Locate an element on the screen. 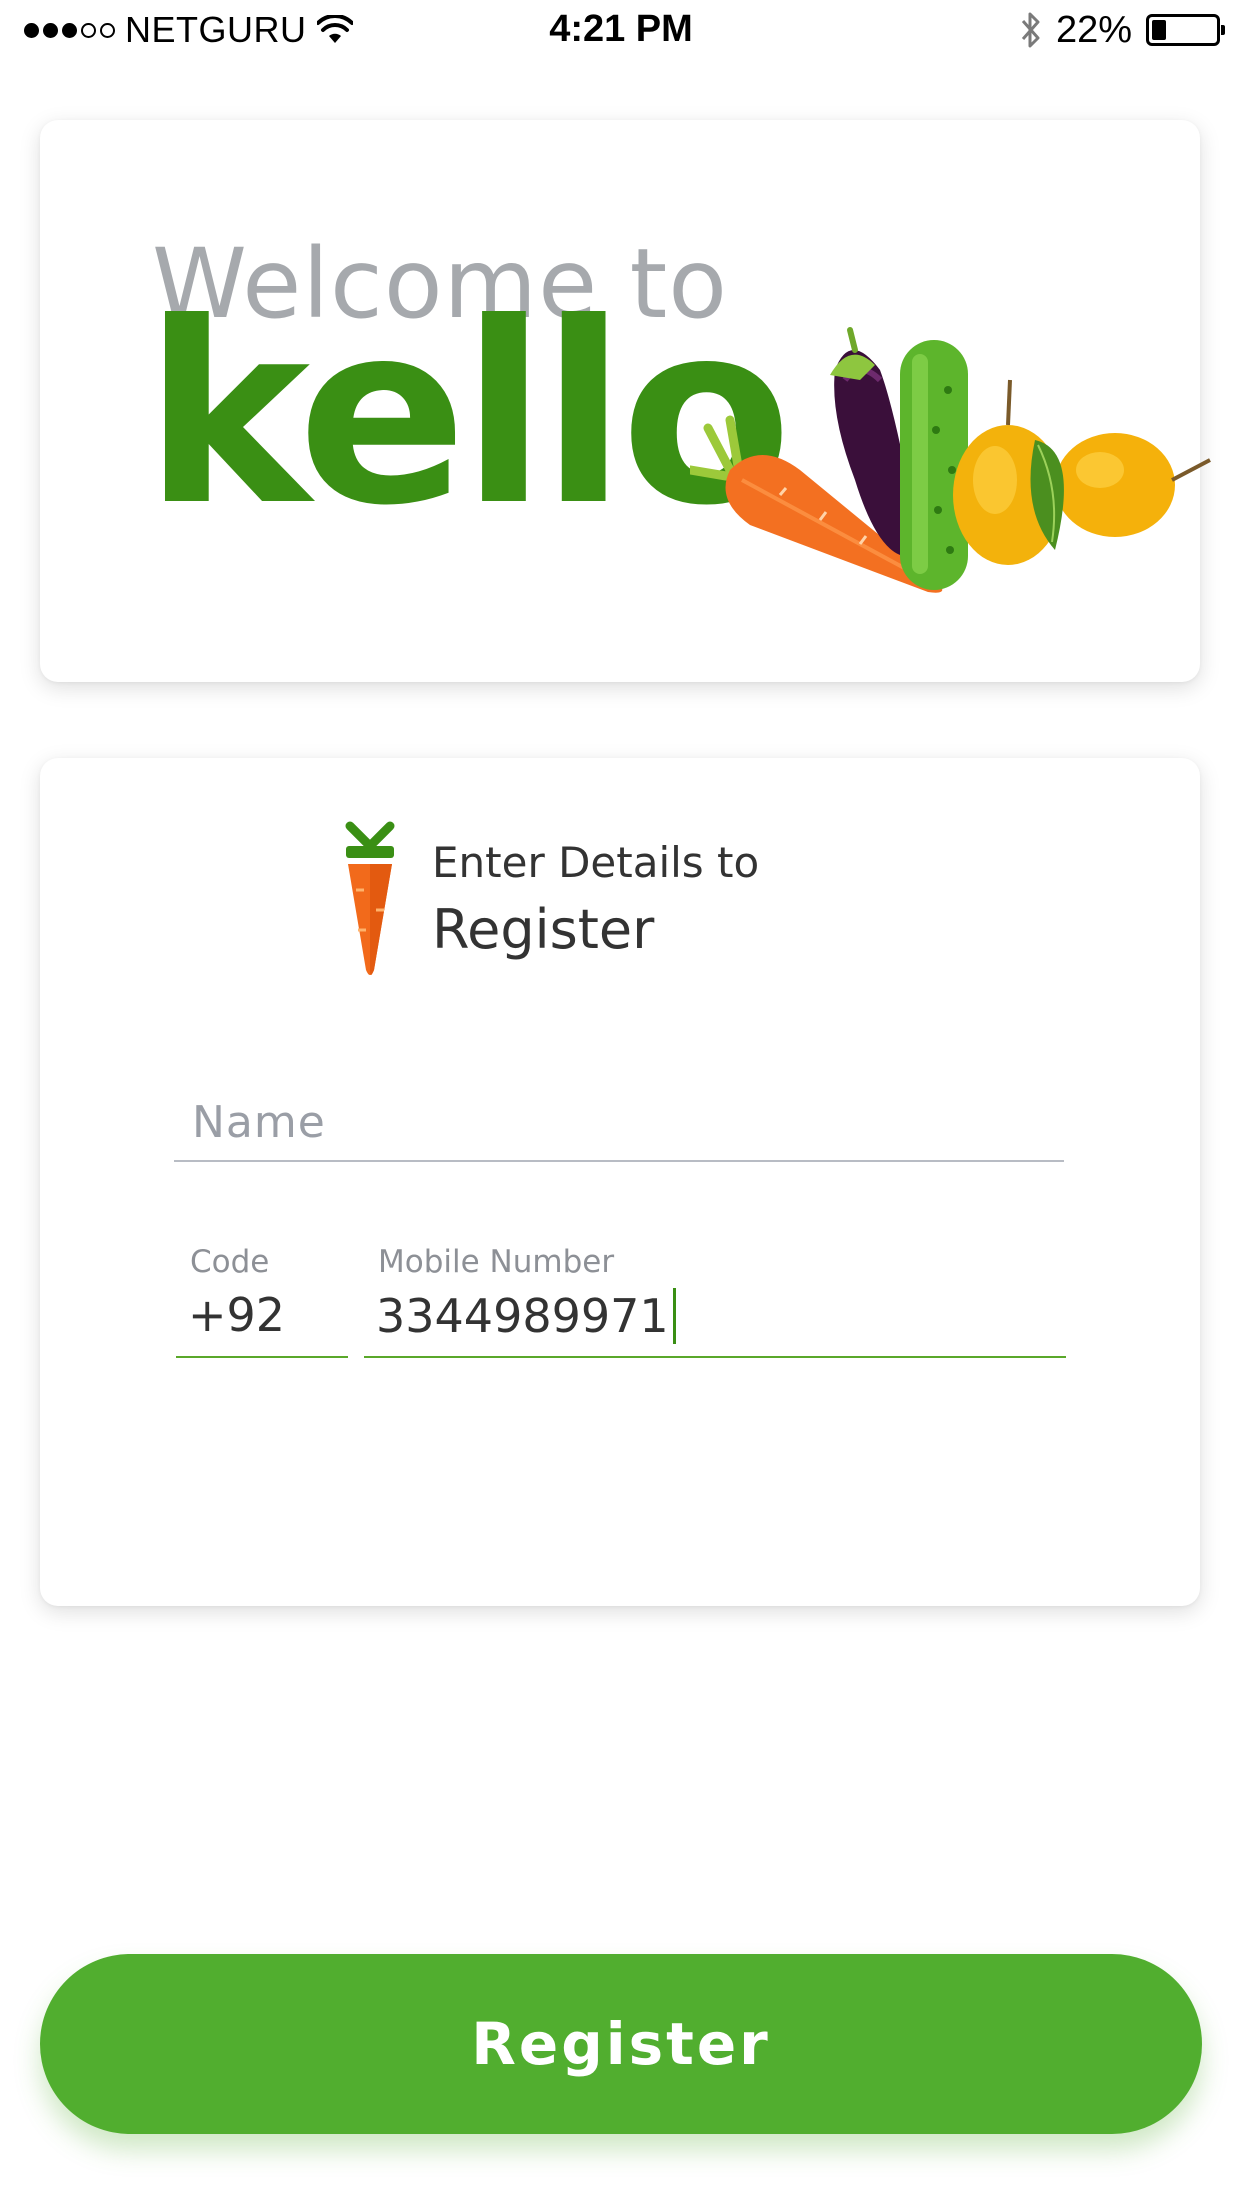  mobile-number-value: 3344989971 is located at coordinates (522, 1316).